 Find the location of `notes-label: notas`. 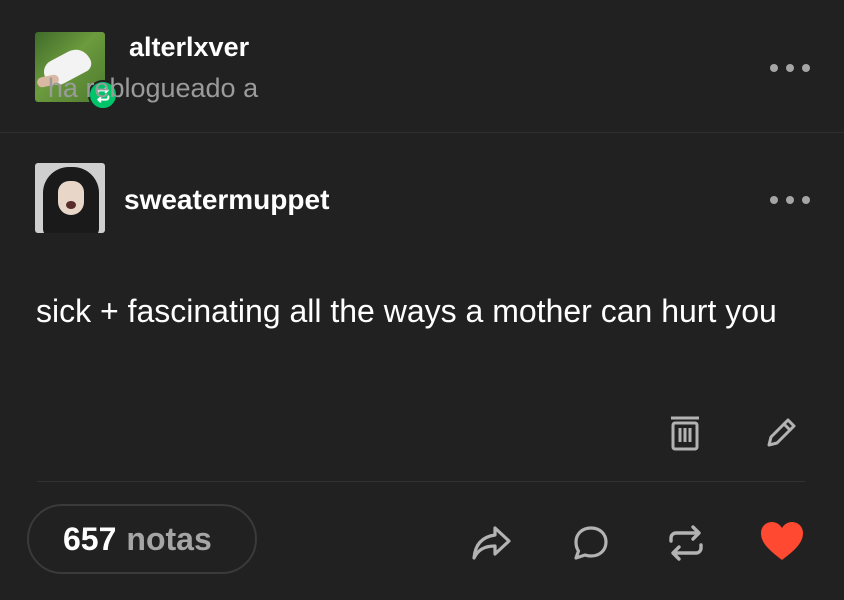

notes-label: notas is located at coordinates (169, 538).